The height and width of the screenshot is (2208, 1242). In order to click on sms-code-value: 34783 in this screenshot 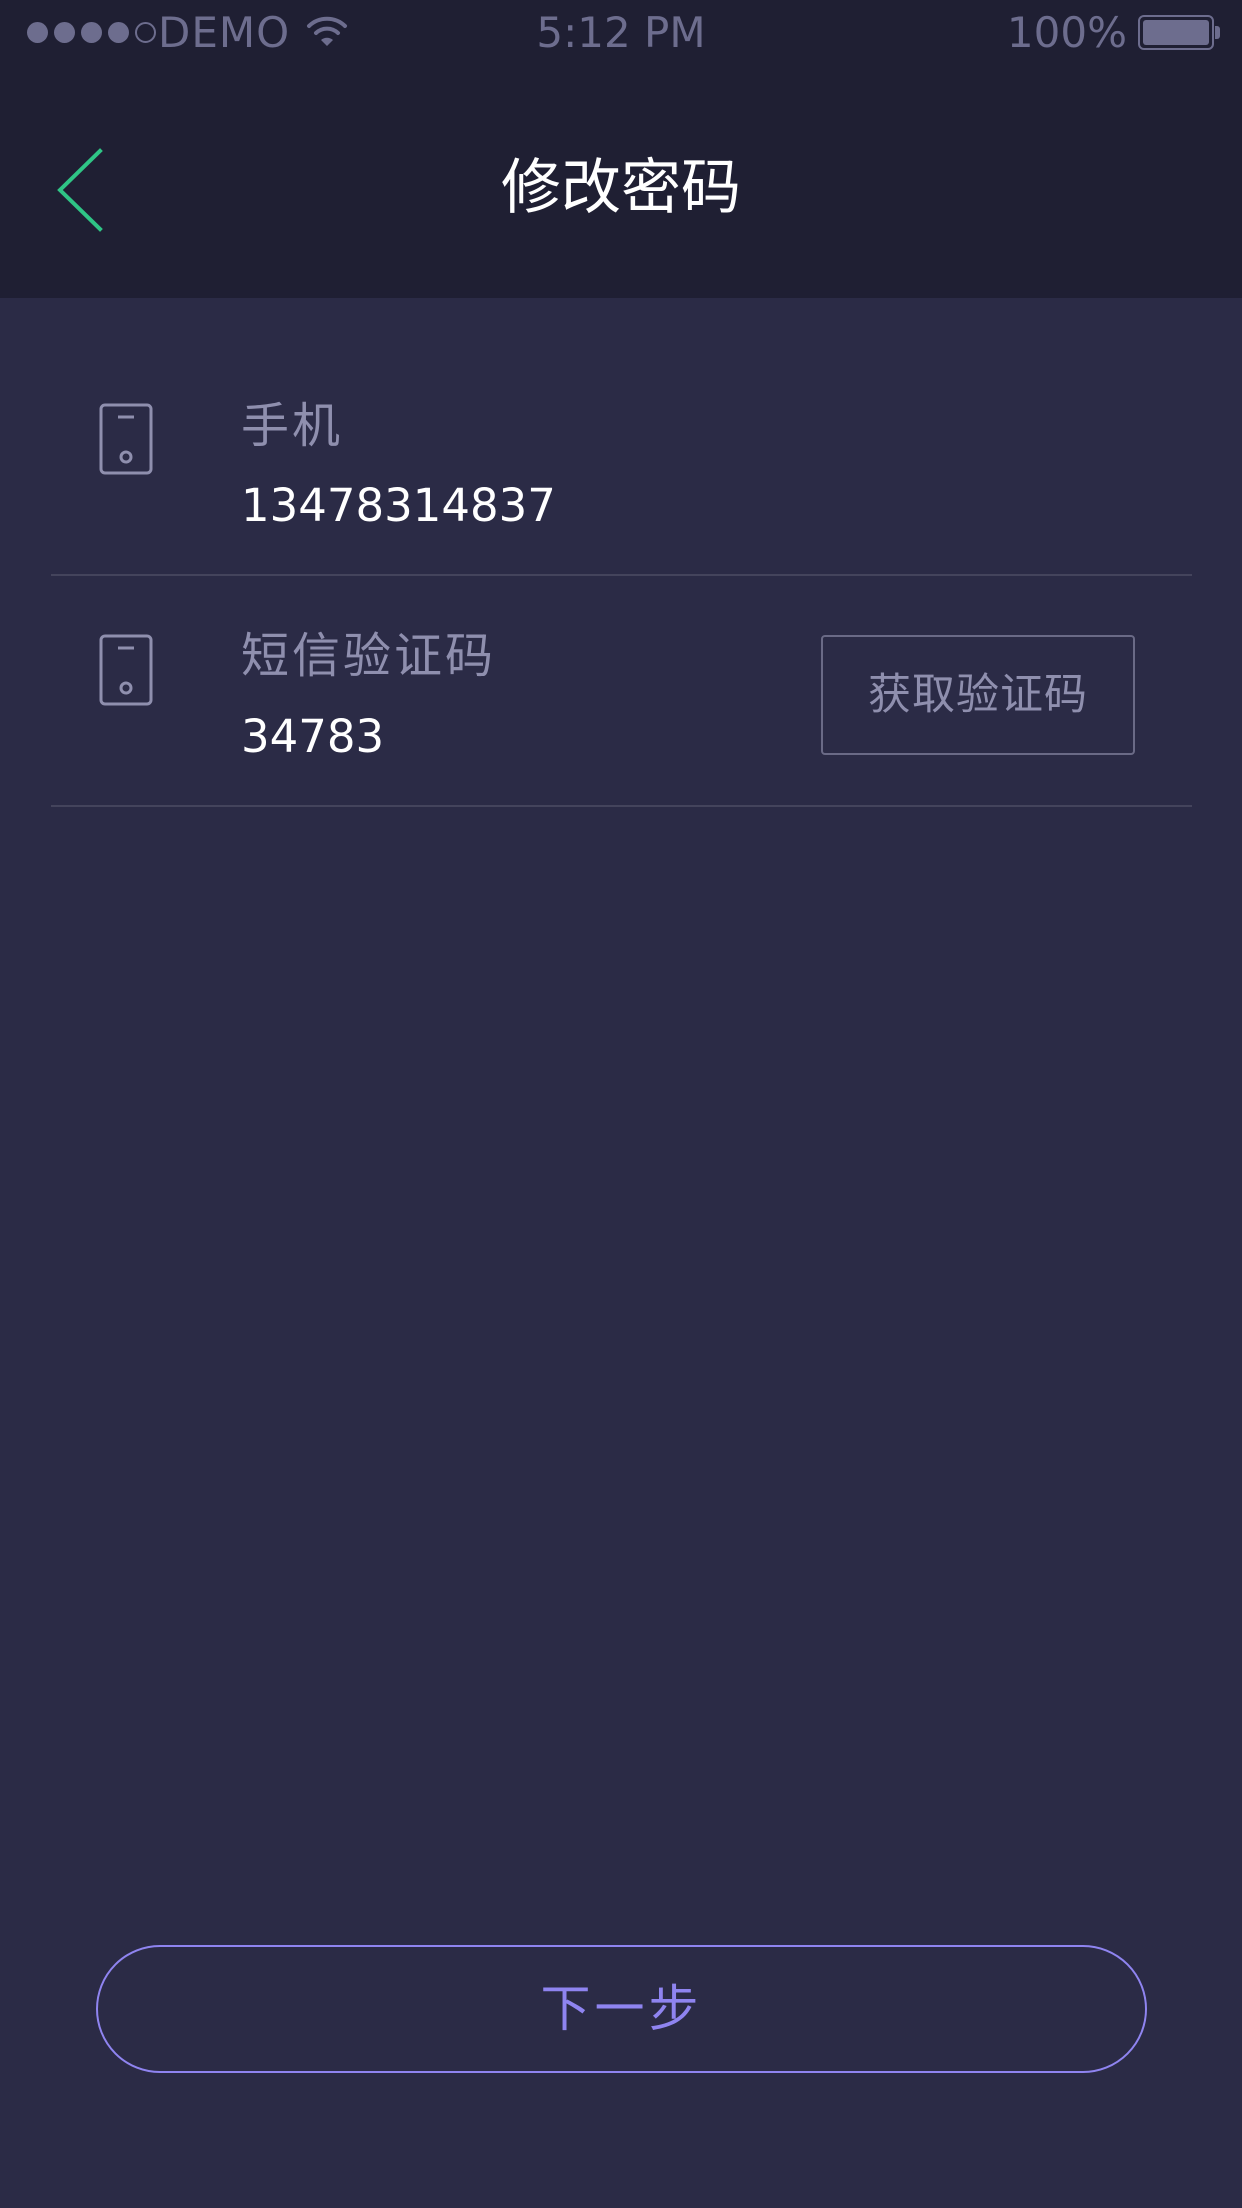, I will do `click(312, 737)`.